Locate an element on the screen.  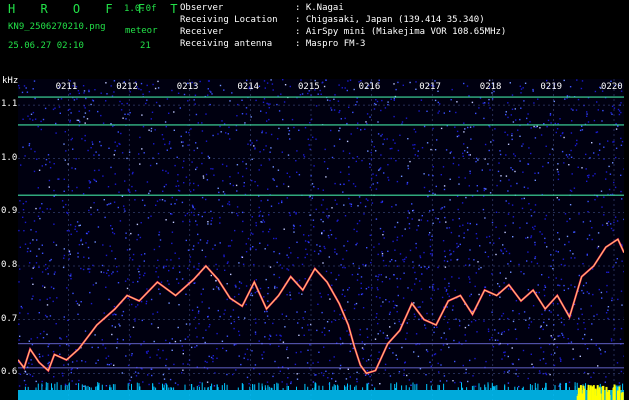
x-tick-label: 0220 is located at coordinates (612, 87).